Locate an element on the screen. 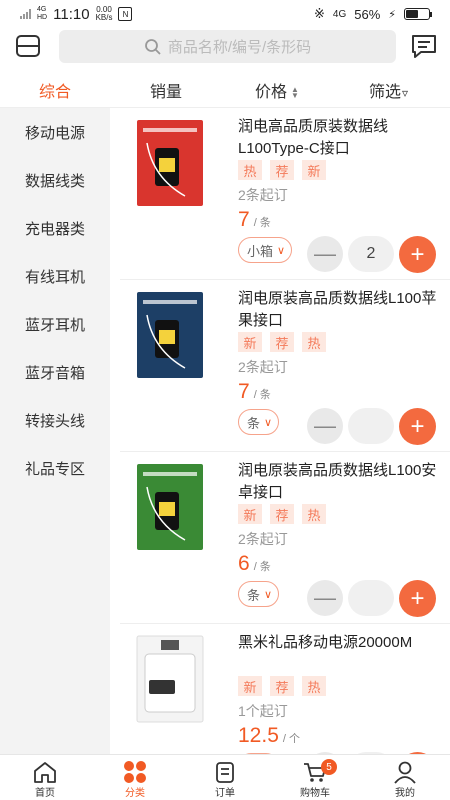 Image resolution: width=450 pixels, height=800 pixels. sidebar-item-power-bank: 移动电源 is located at coordinates (55, 132).